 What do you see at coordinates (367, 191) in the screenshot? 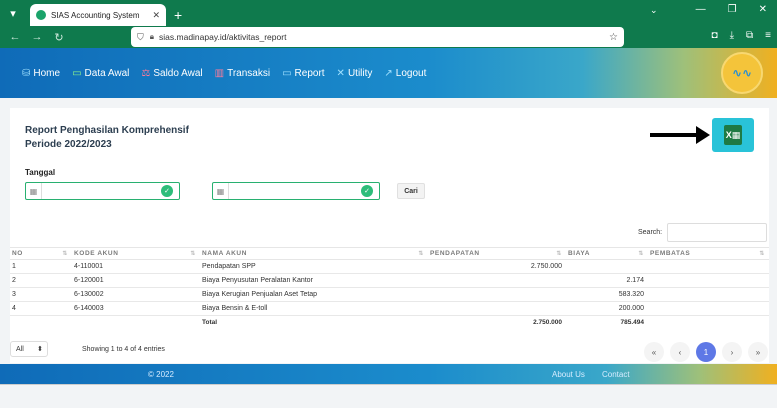
I see `check-icon: ✓` at bounding box center [367, 191].